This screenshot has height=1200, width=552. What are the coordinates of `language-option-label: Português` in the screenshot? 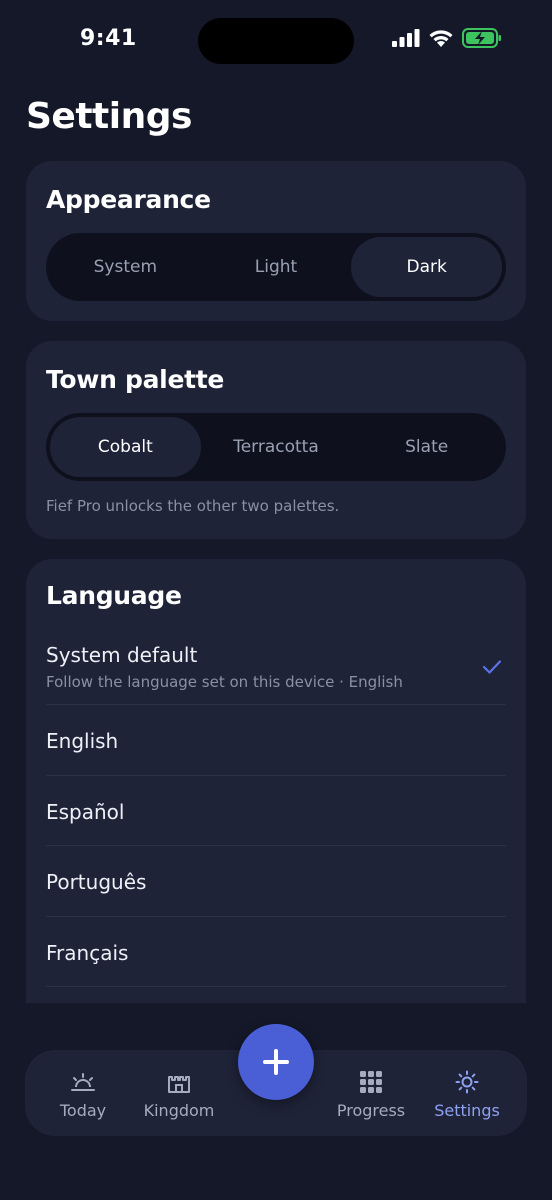 It's located at (96, 882).